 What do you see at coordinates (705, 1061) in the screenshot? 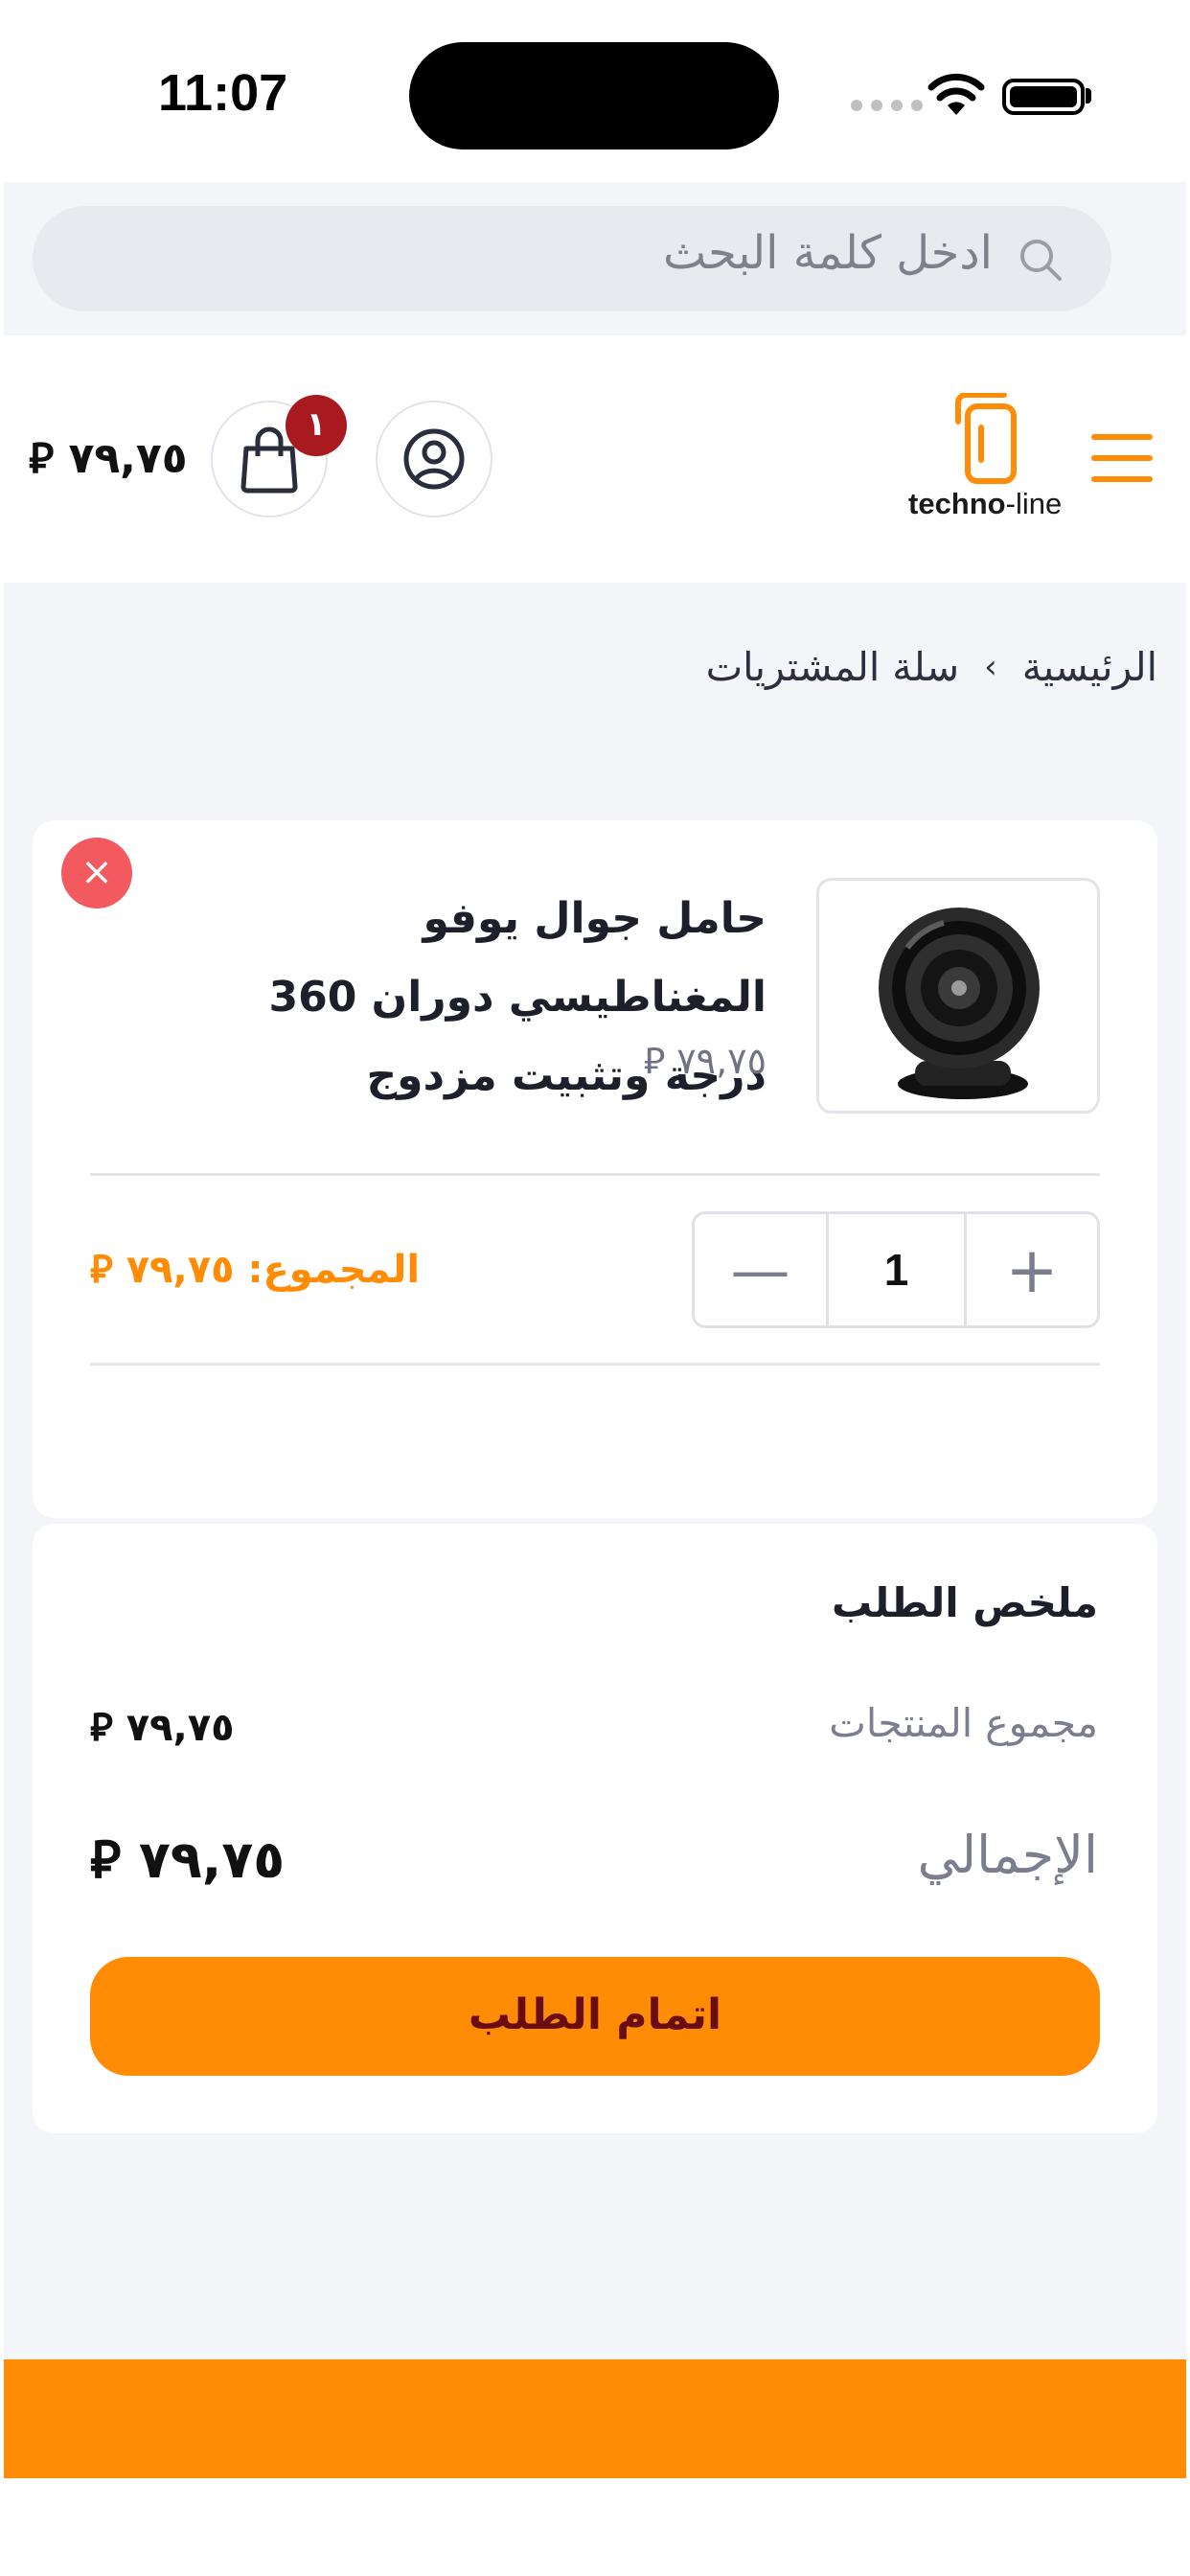
I see `product-price: ٧٩,٧٥ ⃁` at bounding box center [705, 1061].